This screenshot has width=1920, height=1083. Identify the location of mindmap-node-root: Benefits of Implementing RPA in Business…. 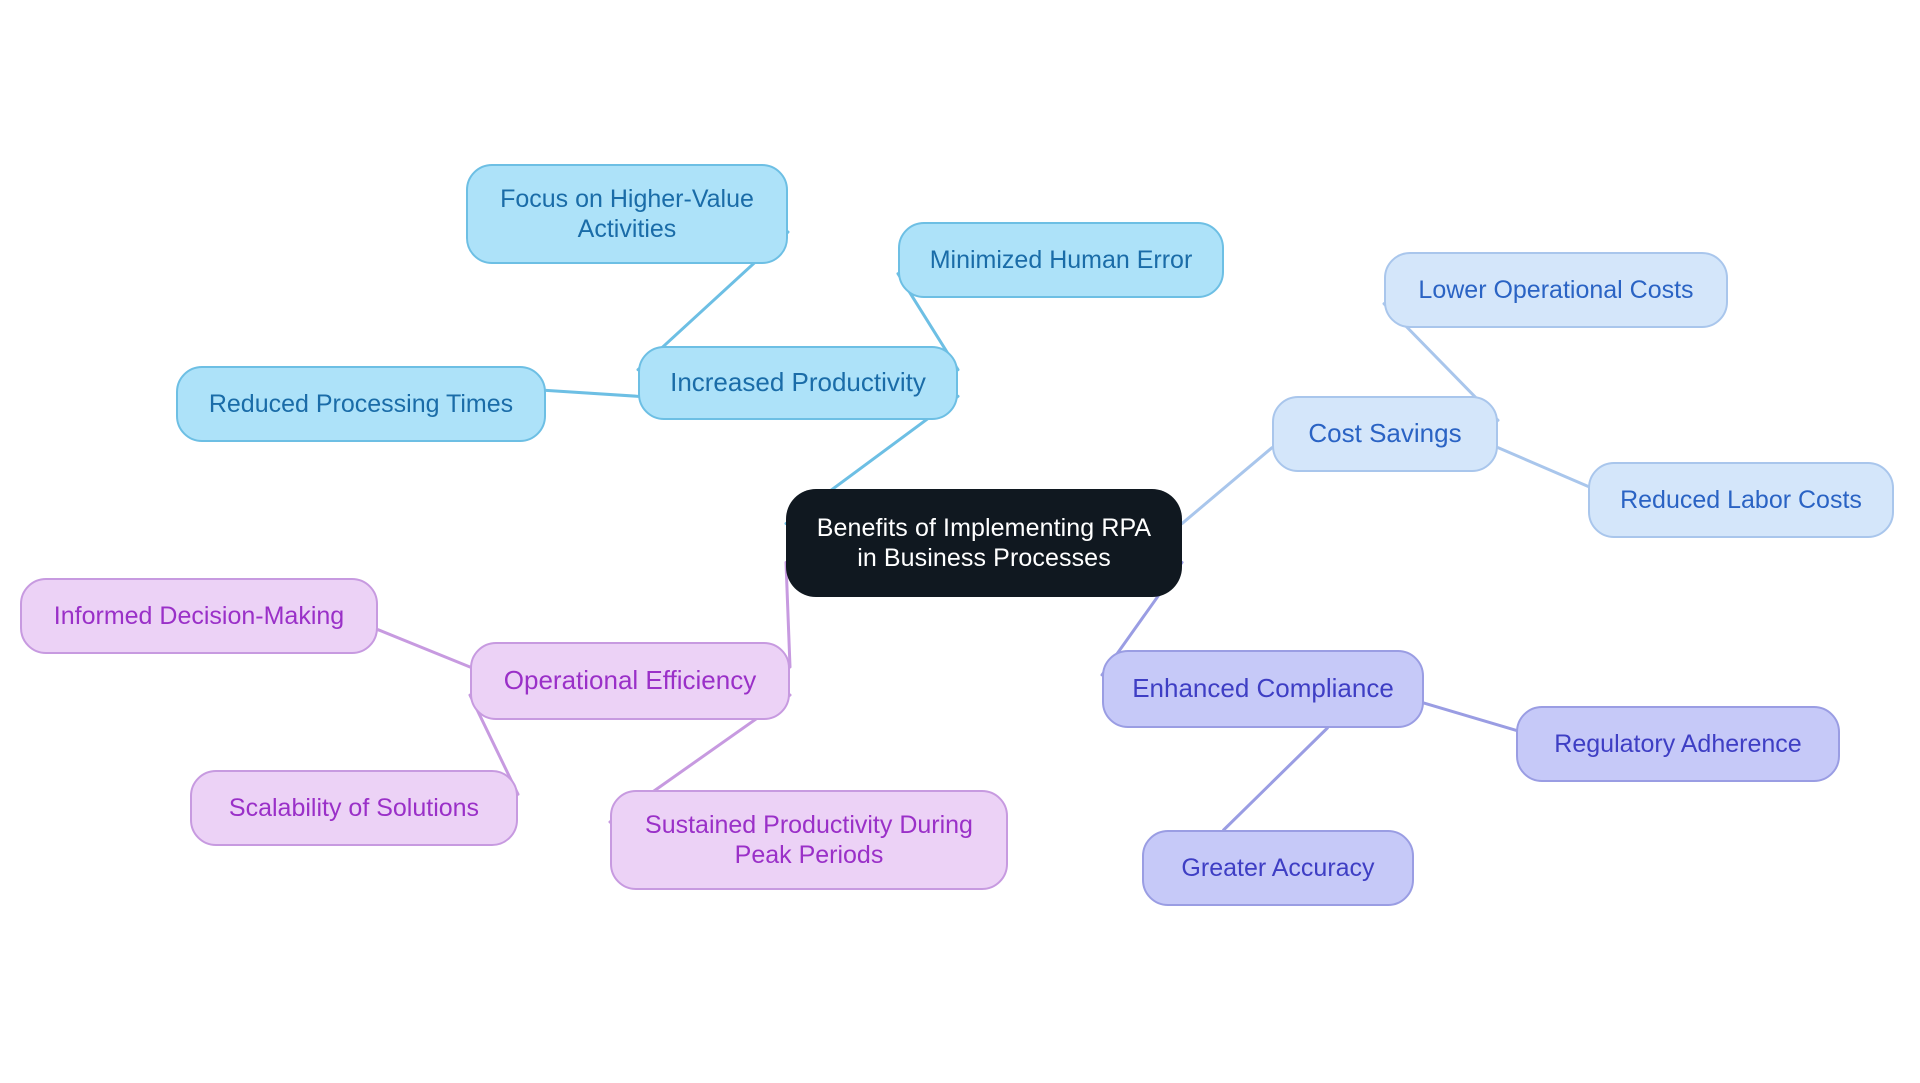
(984, 543).